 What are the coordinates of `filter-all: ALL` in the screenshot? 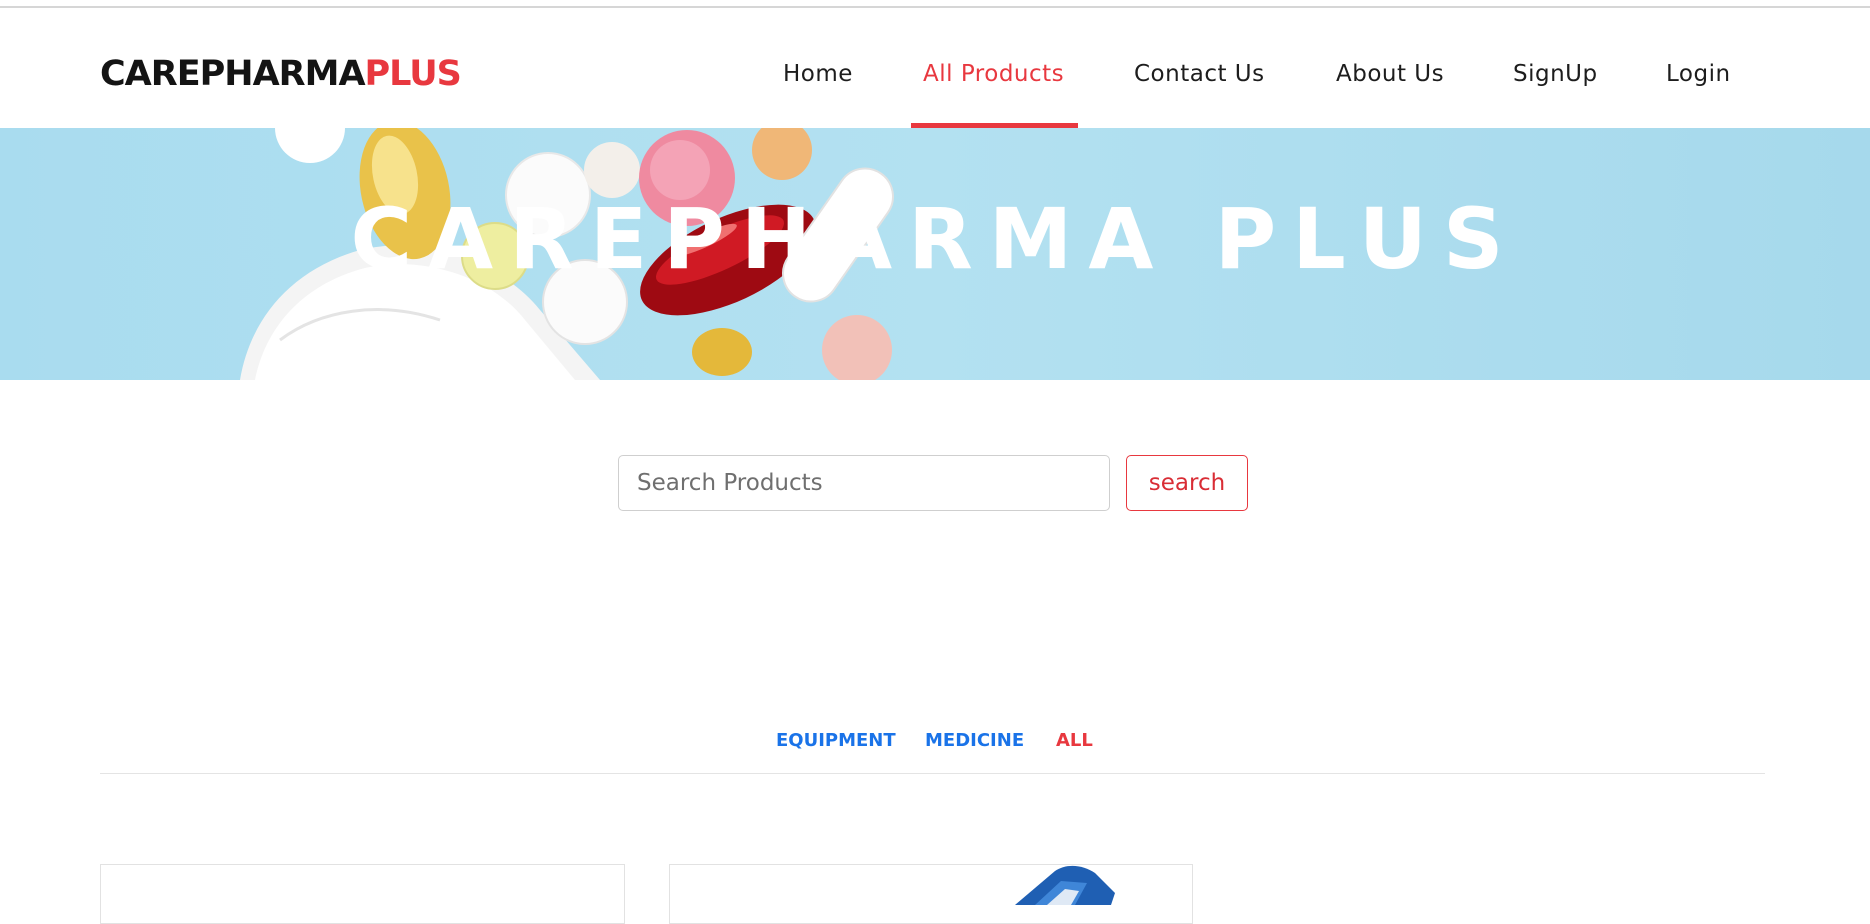 It's located at (1074, 741).